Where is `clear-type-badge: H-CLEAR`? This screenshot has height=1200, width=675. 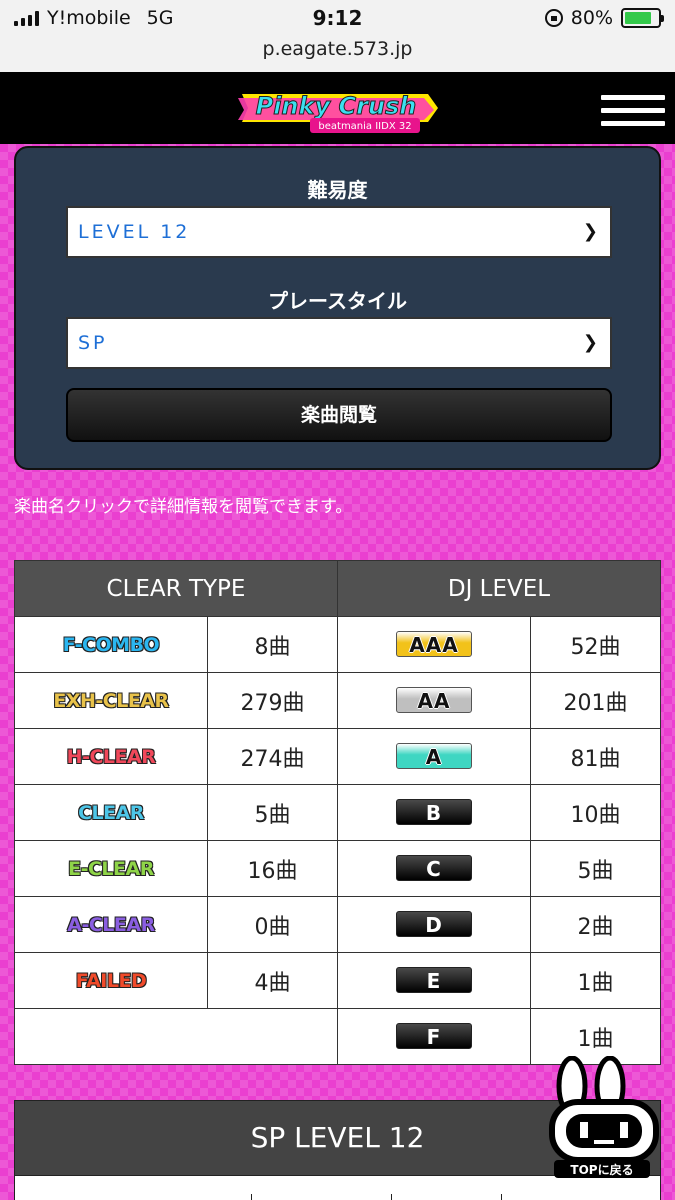 clear-type-badge: H-CLEAR is located at coordinates (111, 757).